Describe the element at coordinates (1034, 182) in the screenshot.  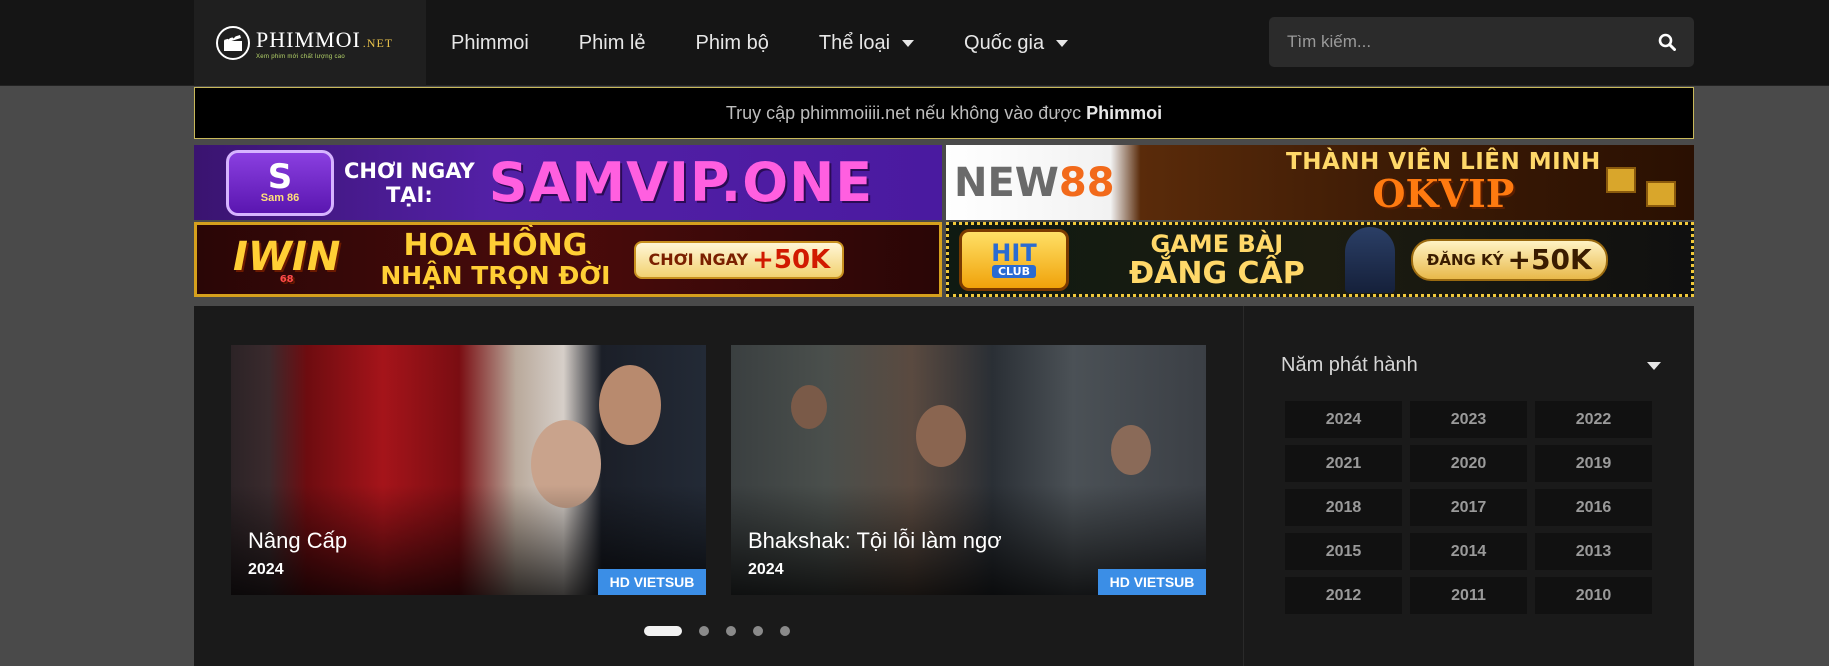
I see `new88-logo: NEW88` at that location.